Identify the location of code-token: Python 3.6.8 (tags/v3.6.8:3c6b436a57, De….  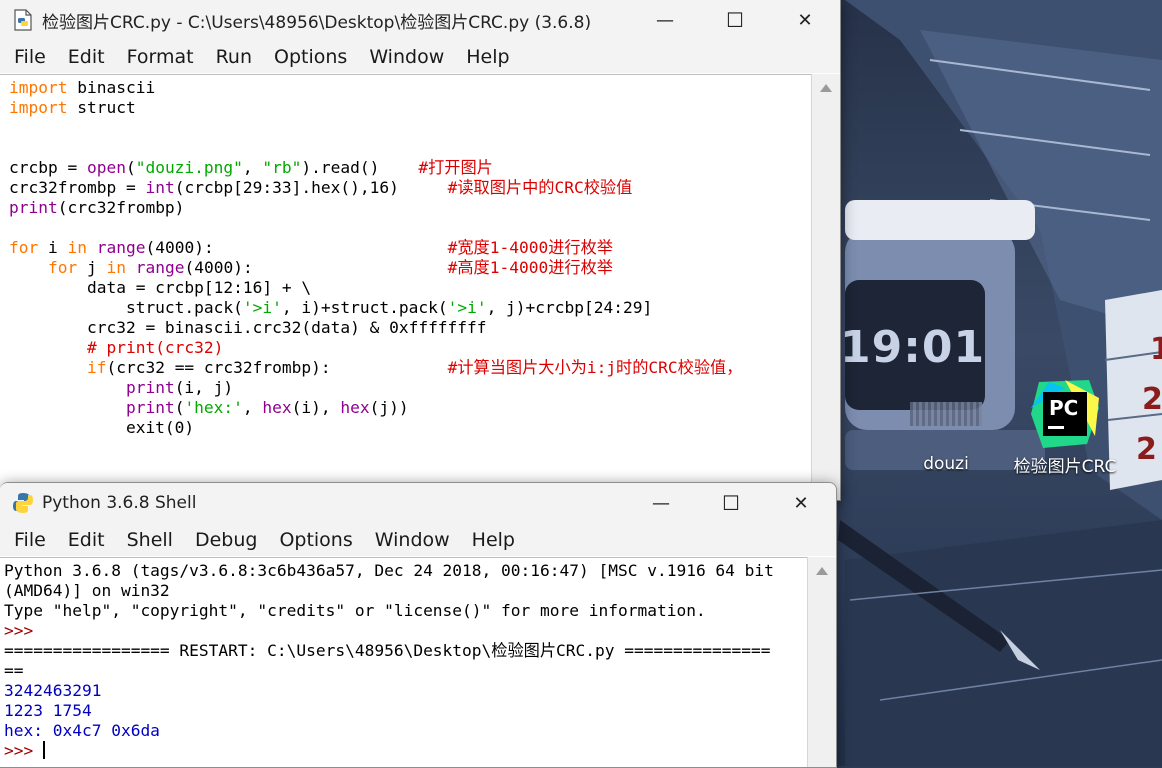
(389, 570).